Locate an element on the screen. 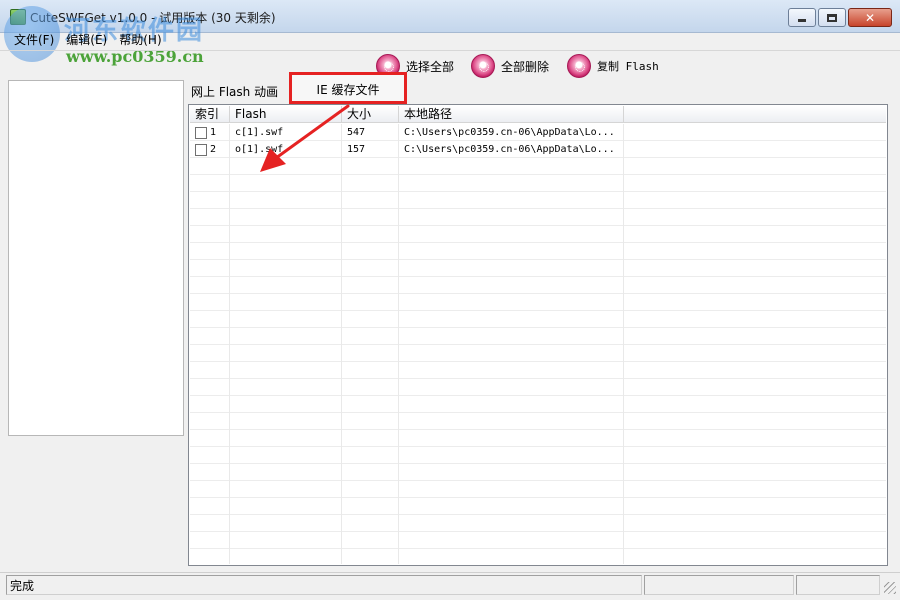  tab-ie-cache: IE 缓存文件 is located at coordinates (348, 88).